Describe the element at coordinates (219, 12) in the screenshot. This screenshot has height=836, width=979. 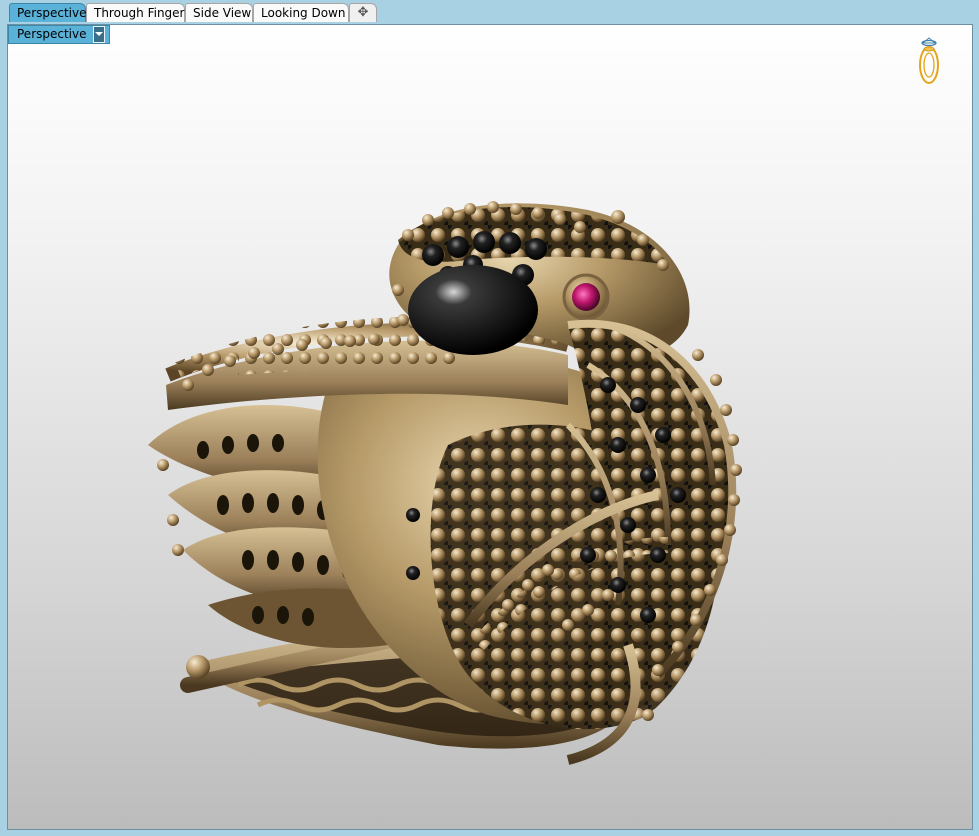
I see `tab-side-view: Side View` at that location.